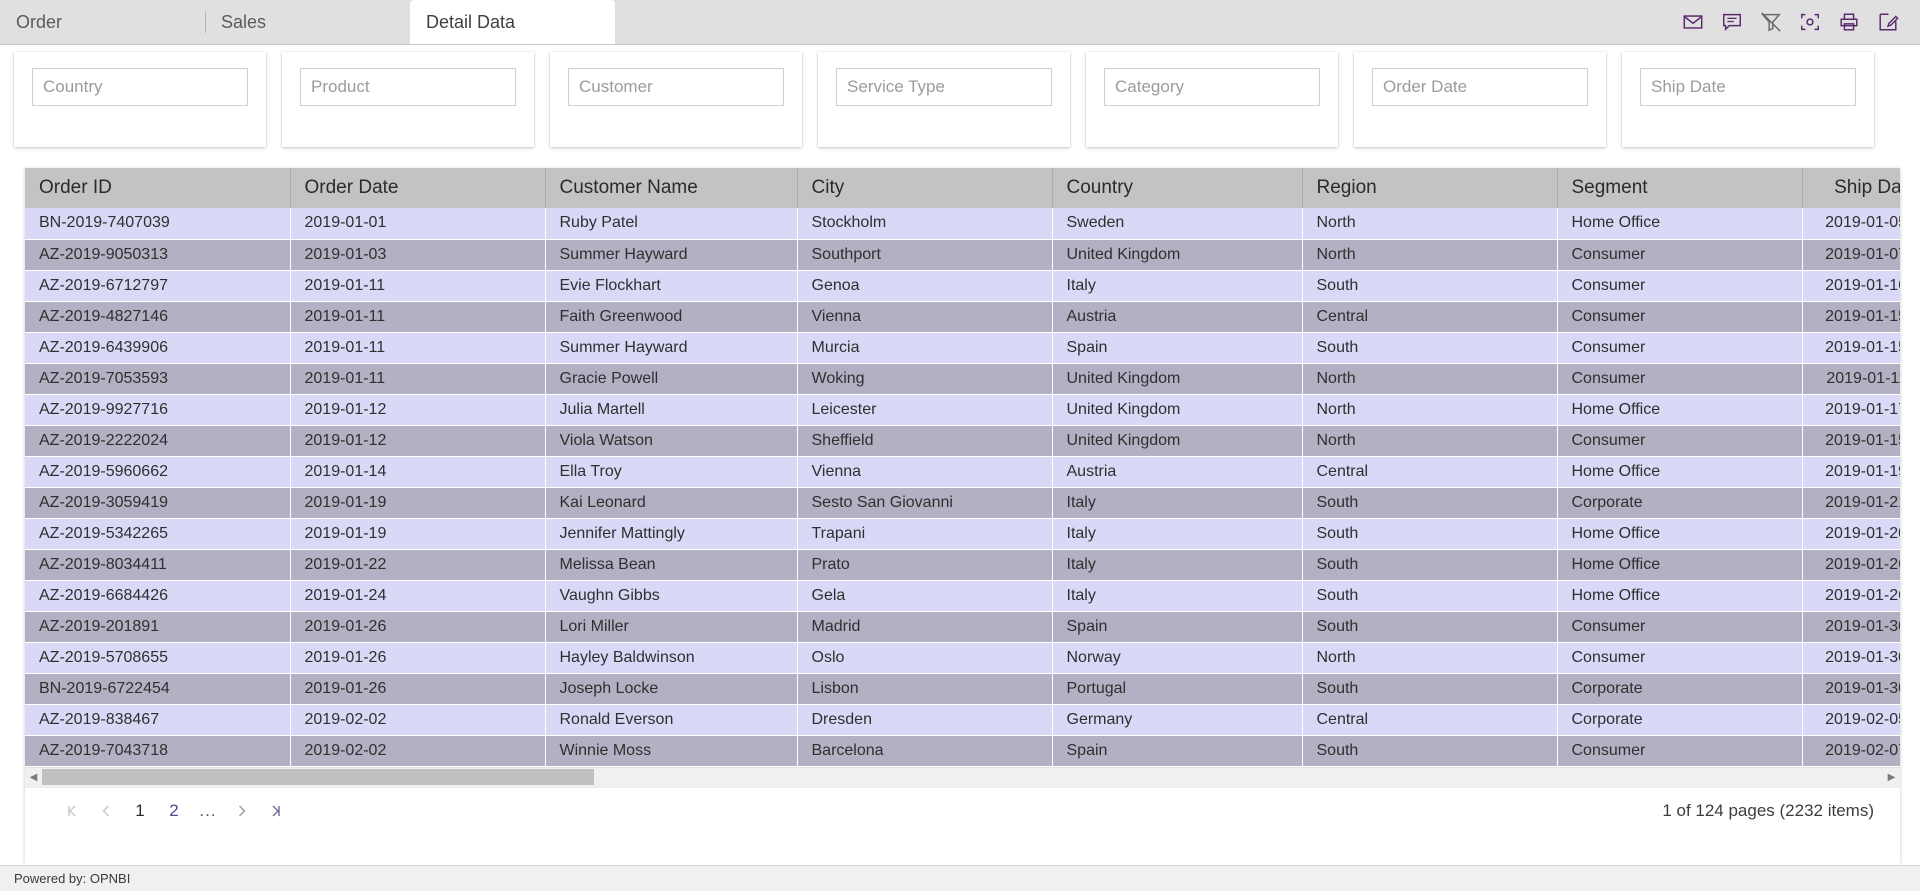 This screenshot has width=1920, height=891. Describe the element at coordinates (925, 534) in the screenshot. I see `cell-city: Trapani` at that location.